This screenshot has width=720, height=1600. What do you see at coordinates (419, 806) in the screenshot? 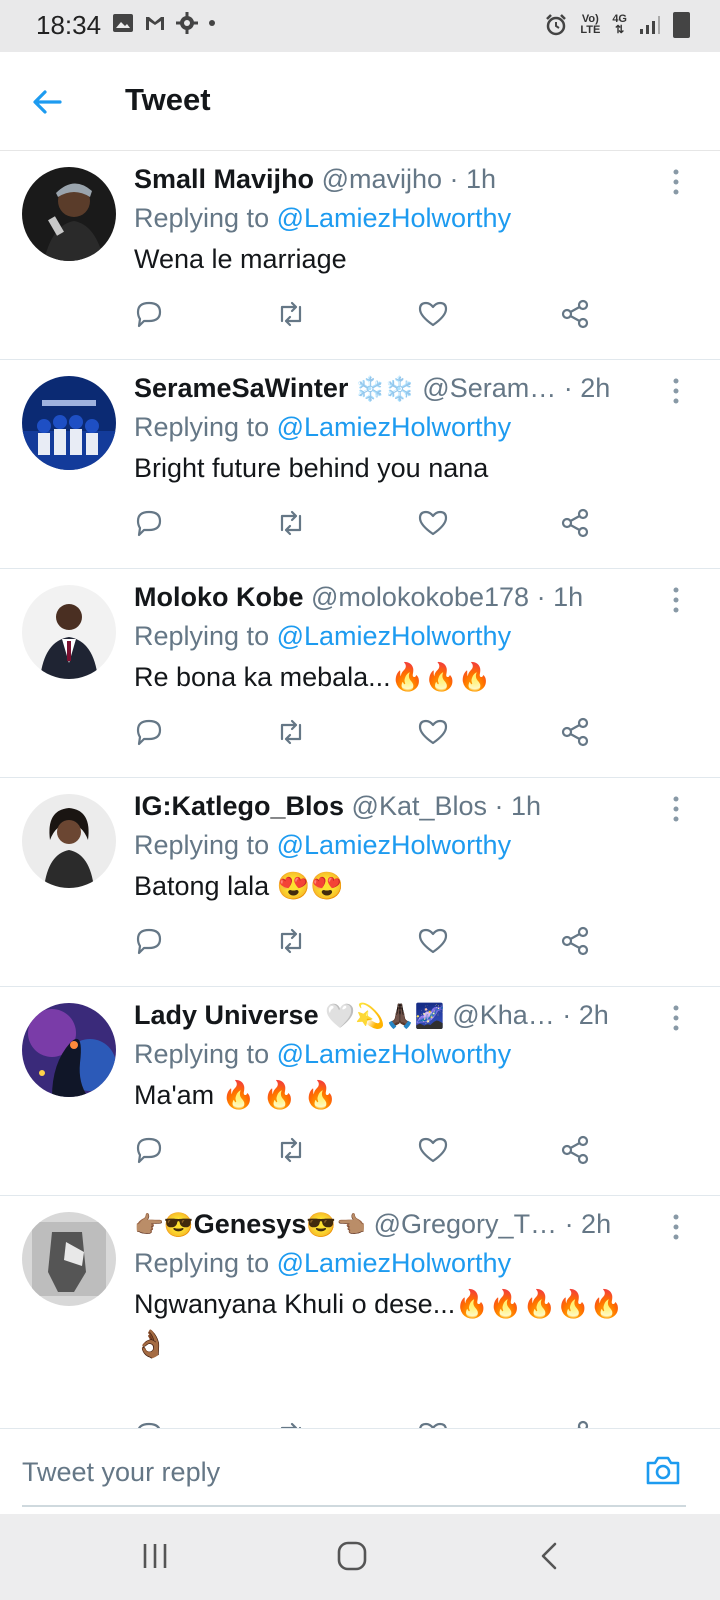
I see `author-handle: @Kat_Blos` at bounding box center [419, 806].